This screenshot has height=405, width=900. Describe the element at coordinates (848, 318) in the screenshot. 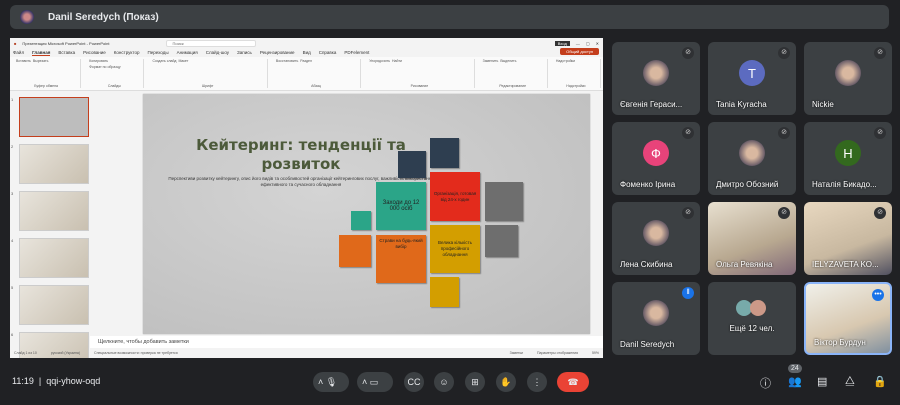

I see `participant-tile: ••• Віктор Бурдун` at that location.